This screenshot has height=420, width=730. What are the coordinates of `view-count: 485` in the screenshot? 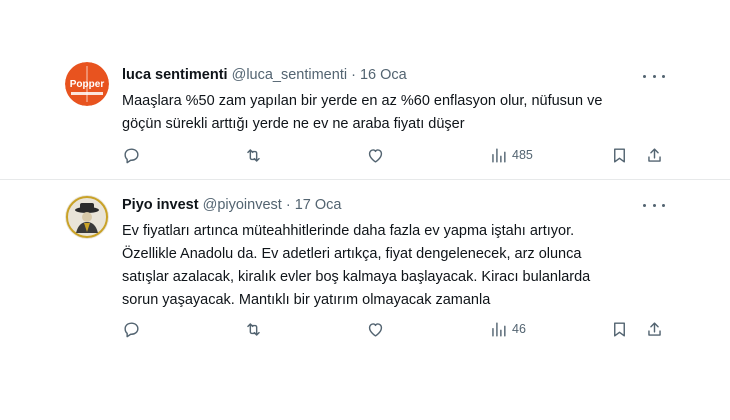 It's located at (522, 155).